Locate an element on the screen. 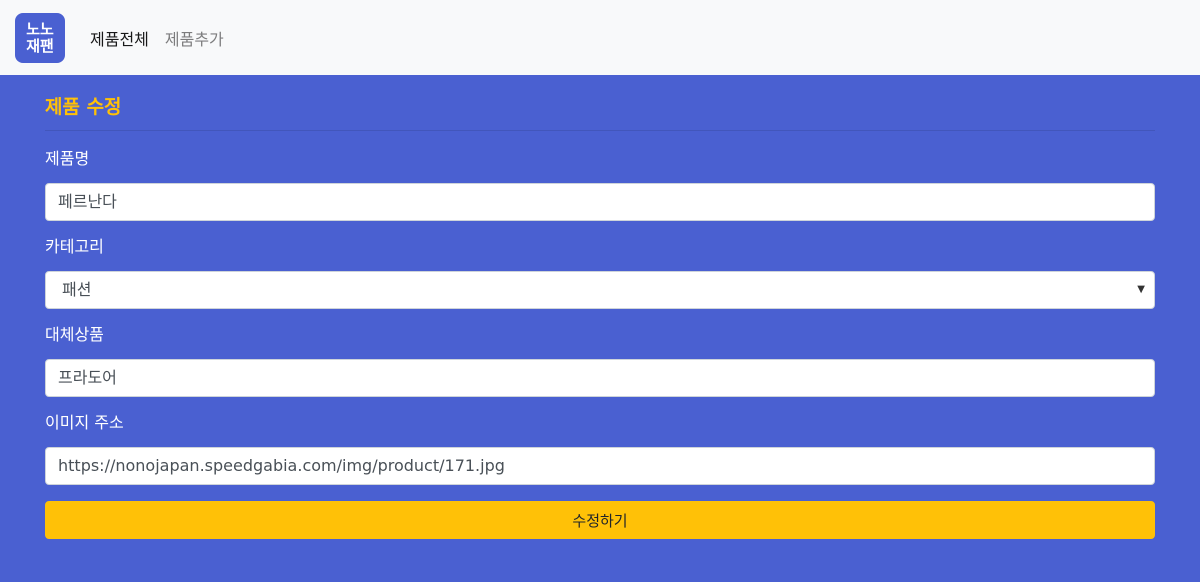  category-select: 패션 is located at coordinates (600, 290).